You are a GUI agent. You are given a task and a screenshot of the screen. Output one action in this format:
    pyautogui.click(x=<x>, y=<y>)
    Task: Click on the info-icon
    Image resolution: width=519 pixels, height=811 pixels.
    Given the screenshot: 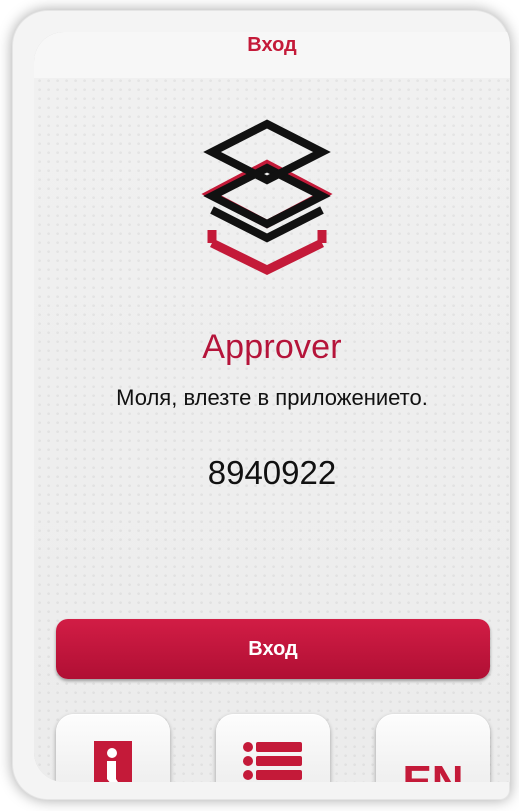 What is the action you would take?
    pyautogui.click(x=113, y=761)
    